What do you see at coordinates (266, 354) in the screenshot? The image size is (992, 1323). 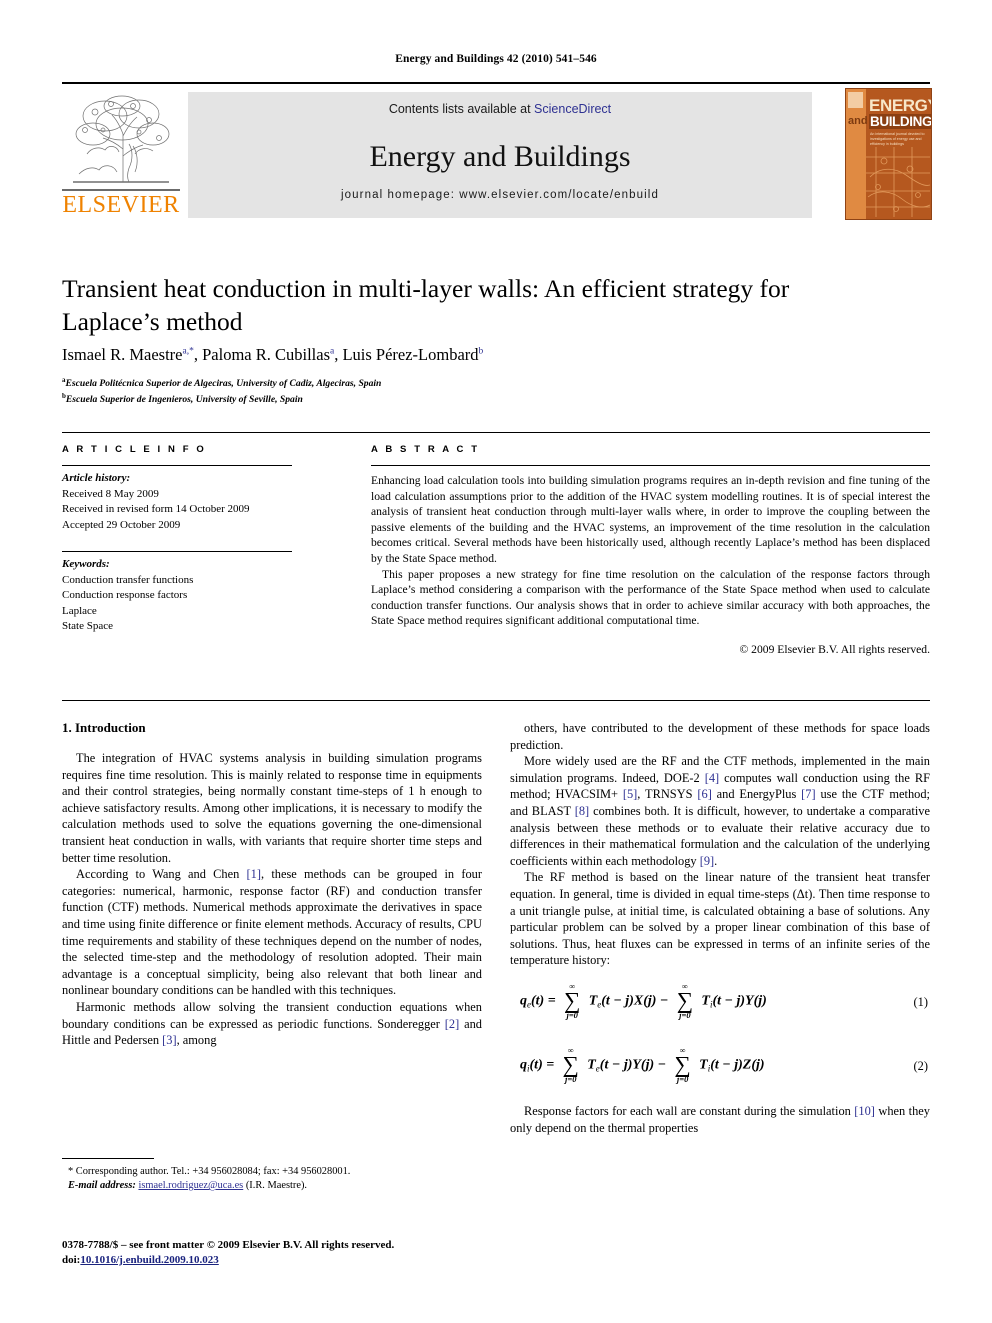 I see `author-name-2: Paloma R. Cubillas` at bounding box center [266, 354].